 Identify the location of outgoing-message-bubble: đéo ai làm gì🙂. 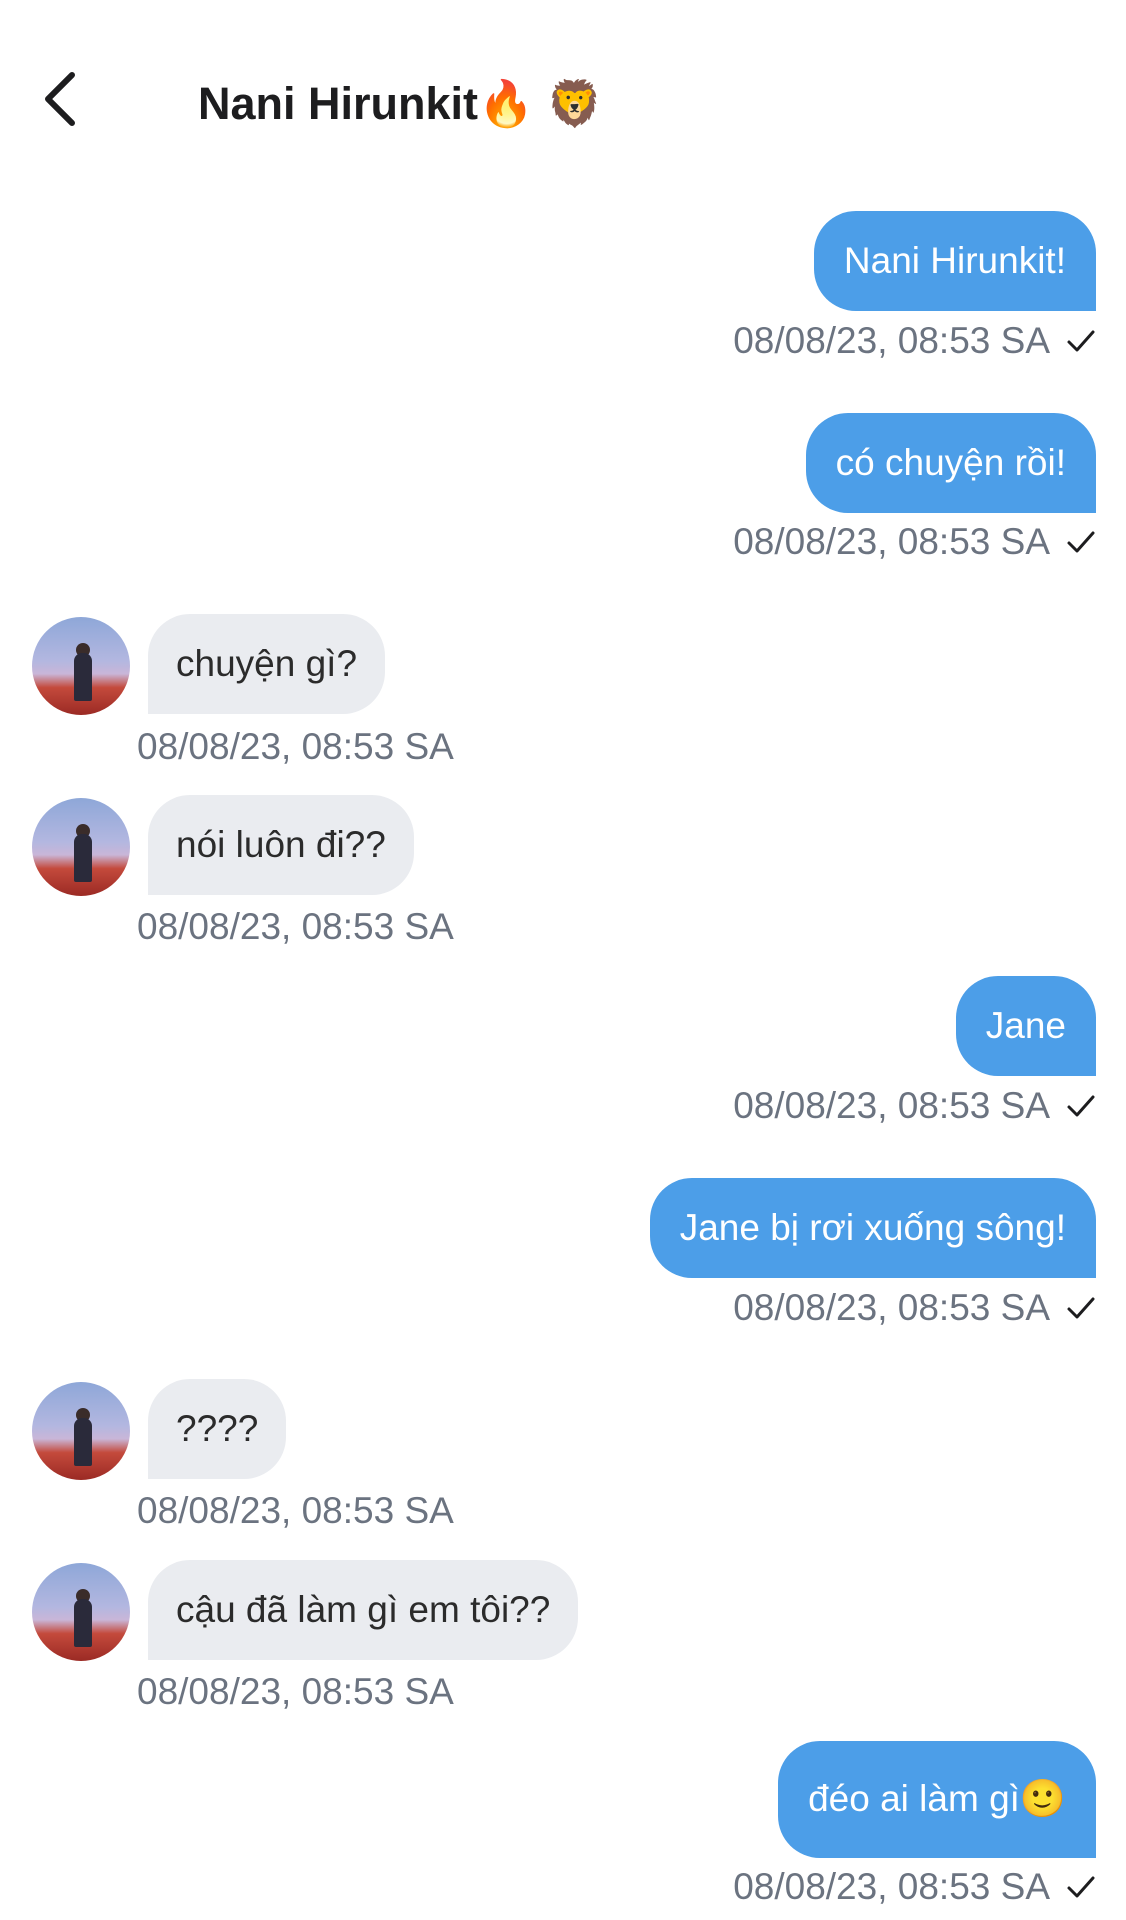
(937, 1799).